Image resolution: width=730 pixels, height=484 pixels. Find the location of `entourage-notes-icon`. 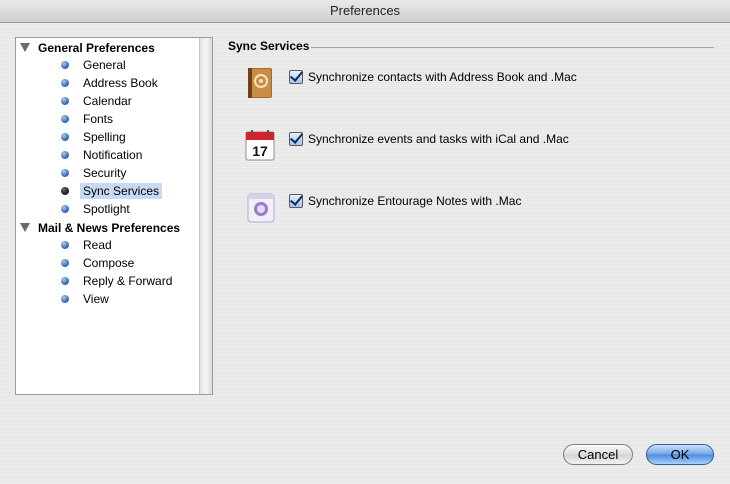

entourage-notes-icon is located at coordinates (261, 208).